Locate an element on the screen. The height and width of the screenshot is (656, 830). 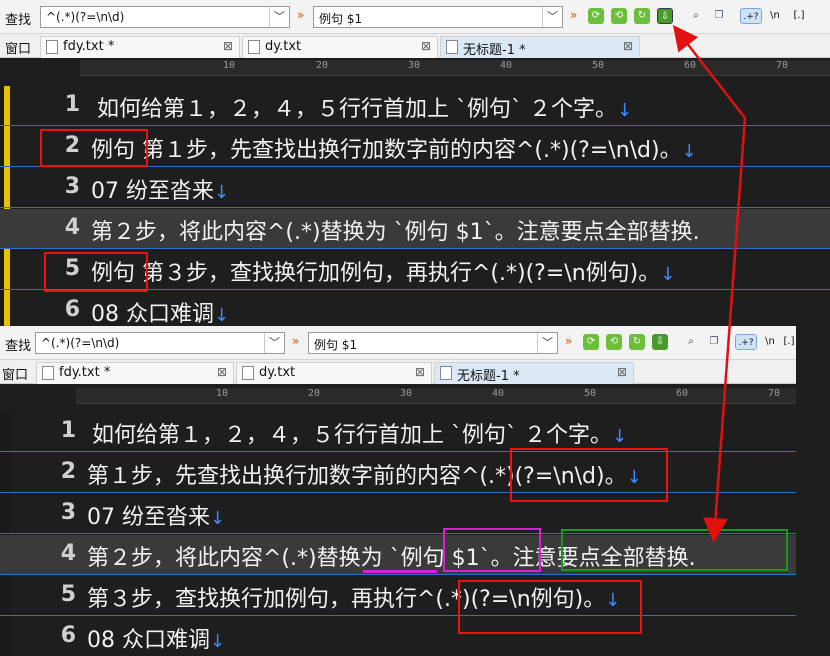
tab-bar: 窗口 fdy.txt * ⊠ dy.txt ⊠ 无标题-1 * ⊠ is located at coordinates (415, 46).